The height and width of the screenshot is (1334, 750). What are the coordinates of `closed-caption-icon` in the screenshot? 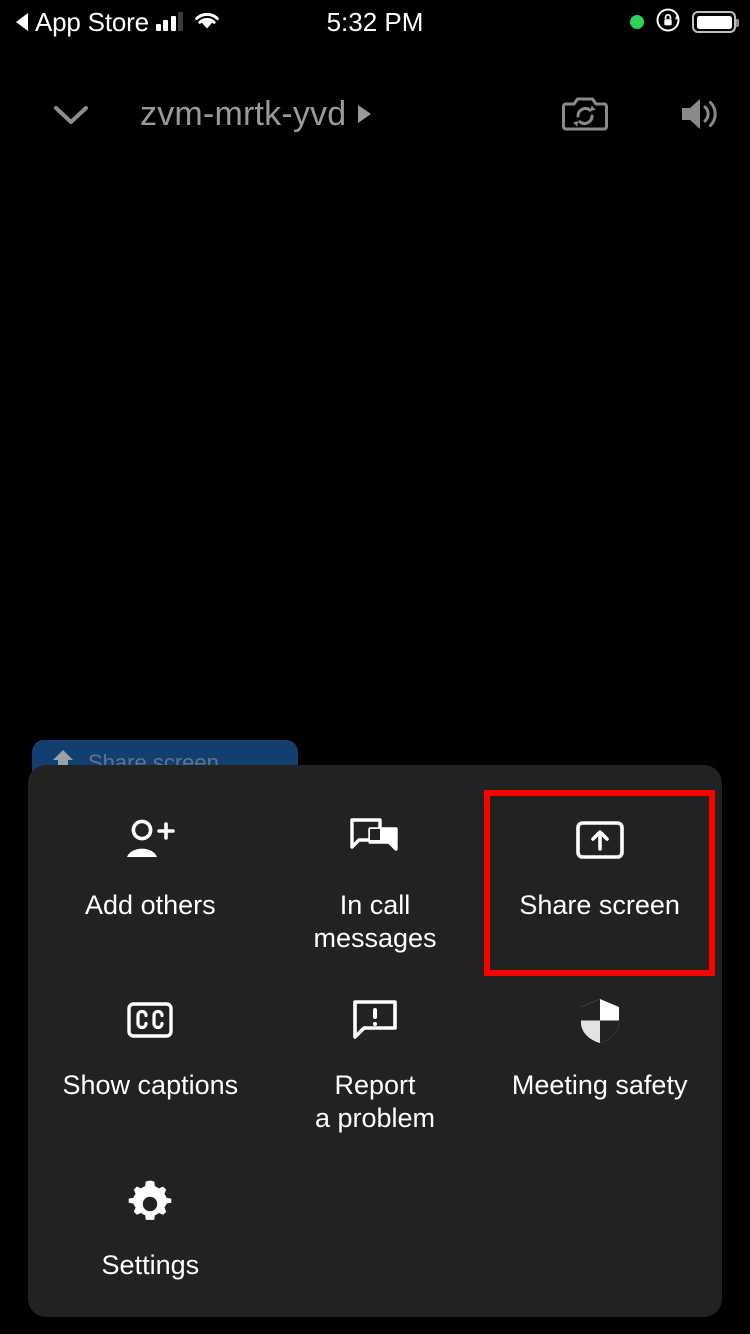 It's located at (150, 1021).